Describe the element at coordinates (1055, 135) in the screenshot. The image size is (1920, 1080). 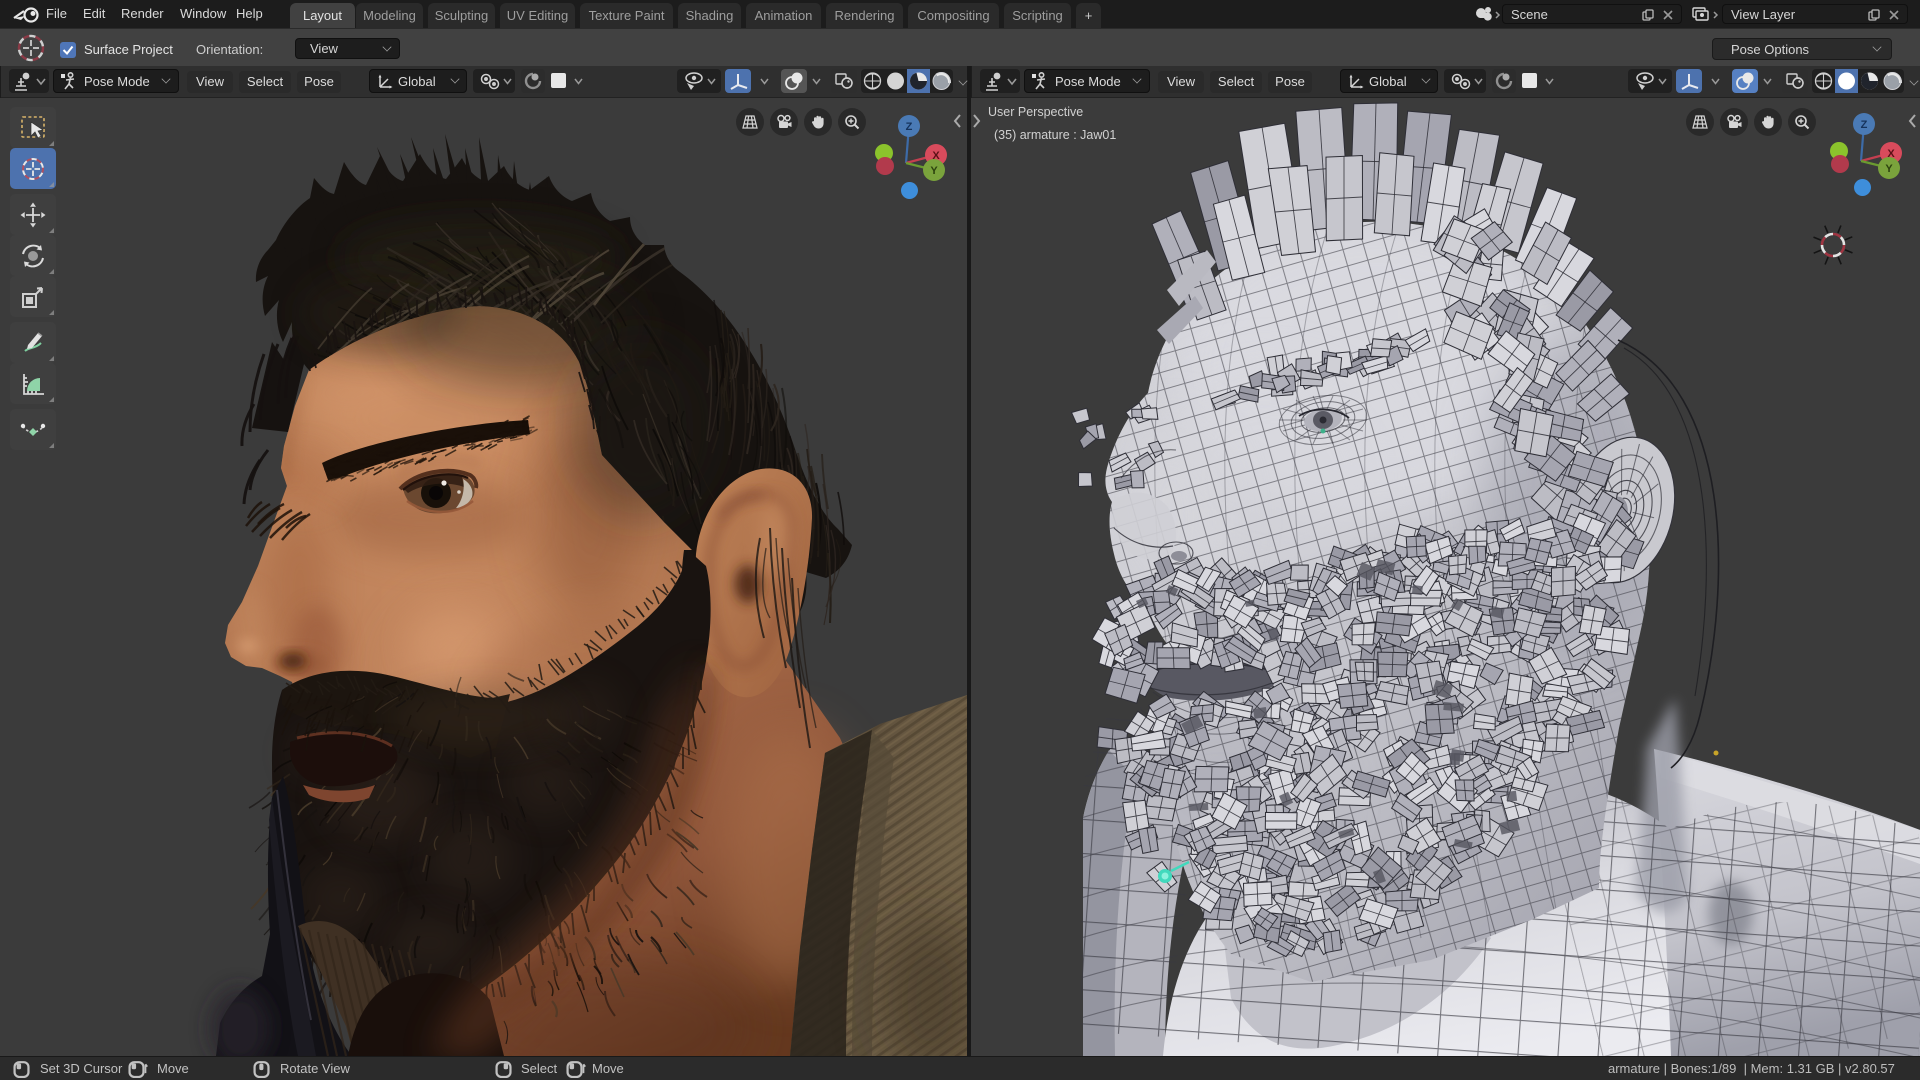
I see `svg-text: (35) armature : Jaw01` at that location.